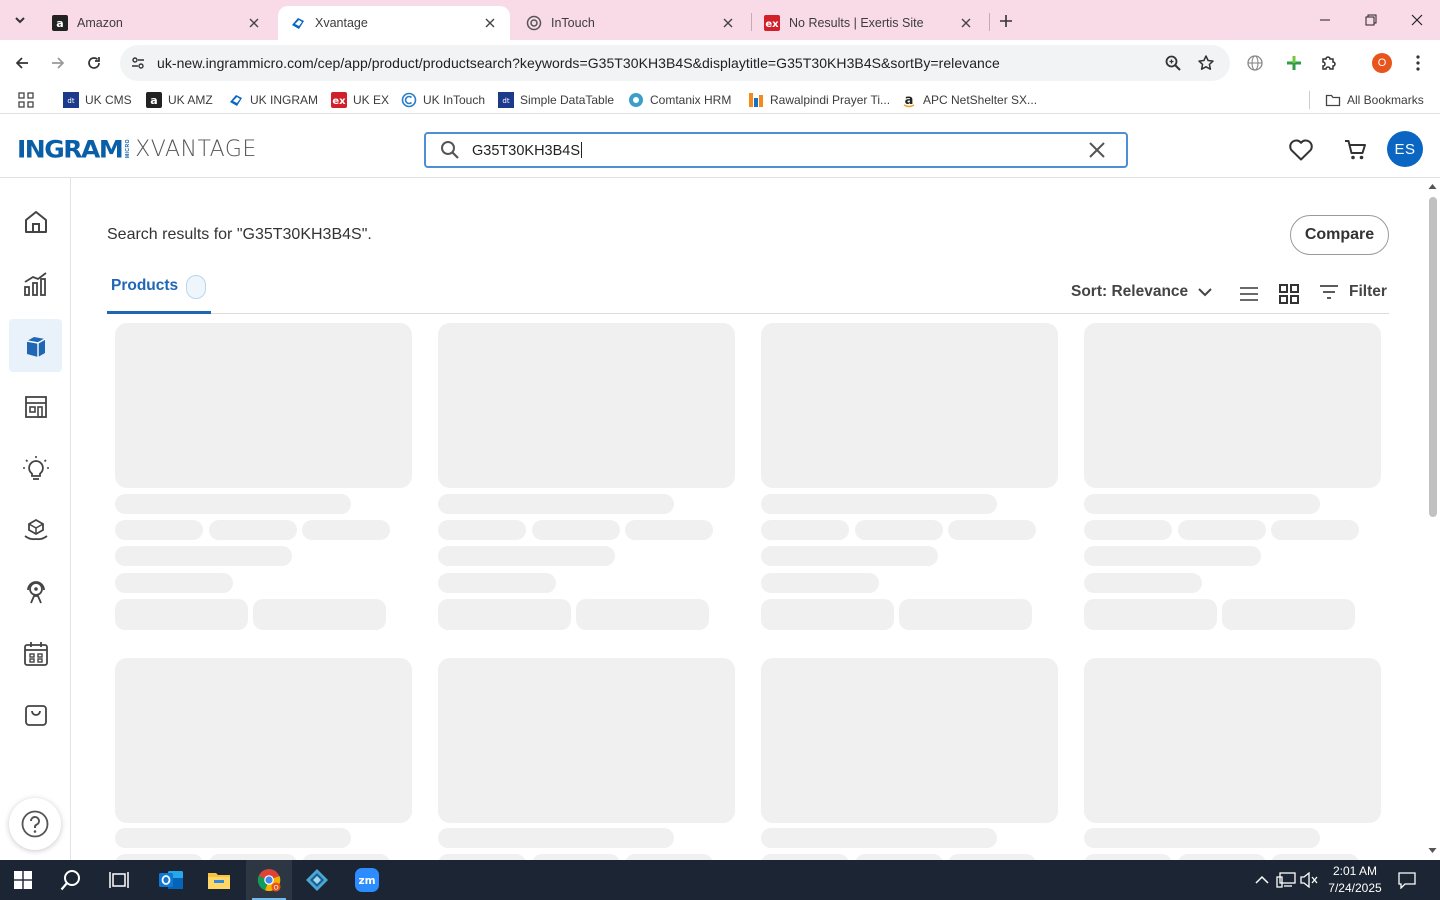 The image size is (1440, 900). Describe the element at coordinates (360, 100) in the screenshot. I see `bookmark-uk-ex: ex UK EX` at that location.